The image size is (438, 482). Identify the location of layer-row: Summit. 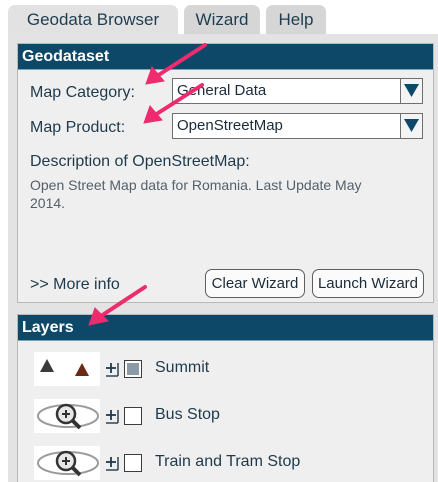
(225, 369).